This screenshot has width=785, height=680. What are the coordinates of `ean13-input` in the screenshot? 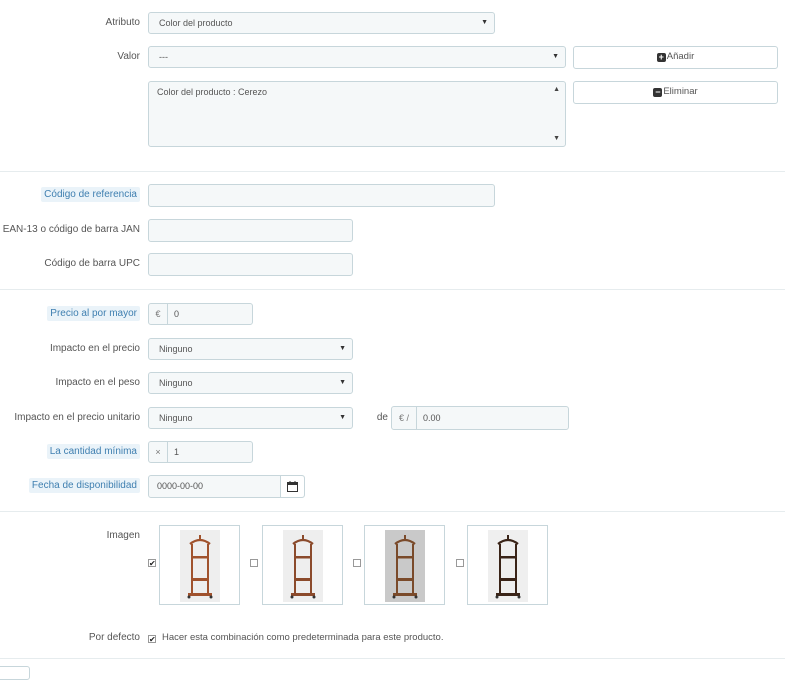 It's located at (250, 230).